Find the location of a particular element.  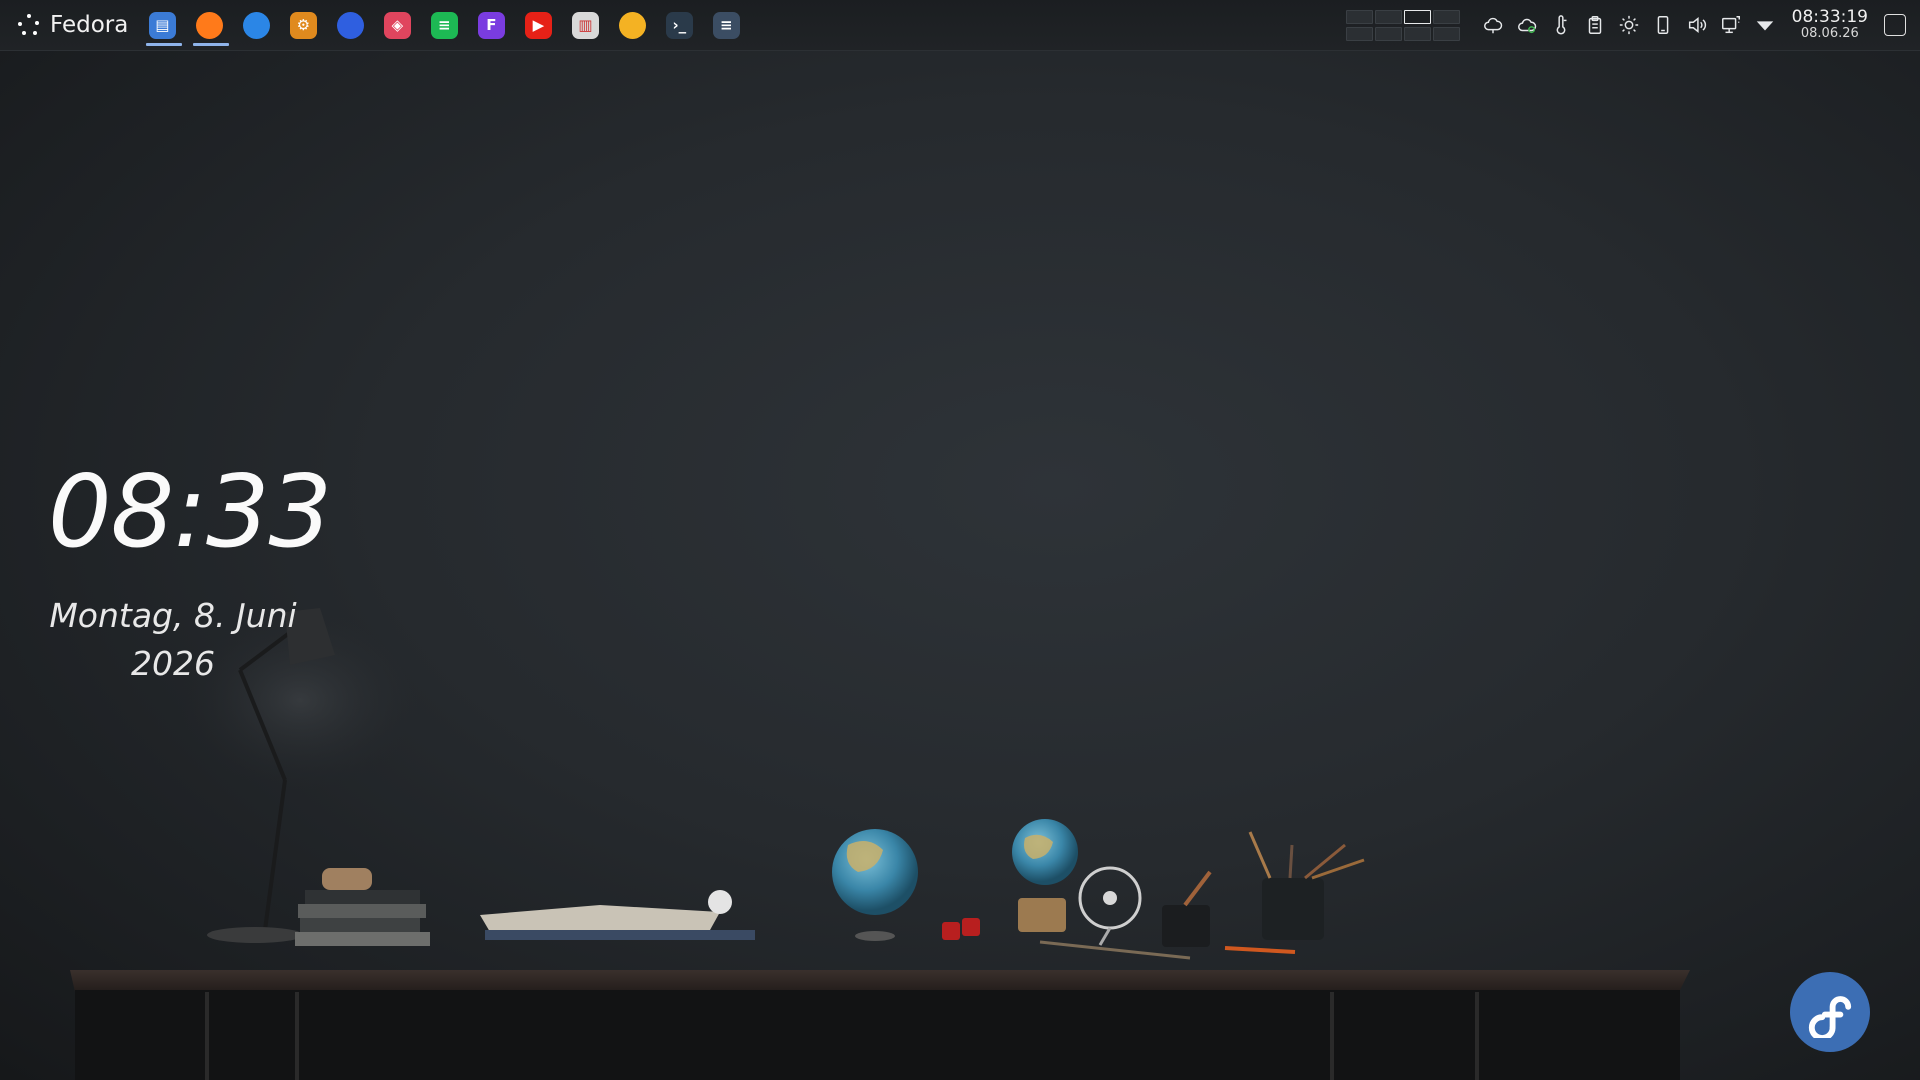

application-launcher: Fedora is located at coordinates (72, 25).